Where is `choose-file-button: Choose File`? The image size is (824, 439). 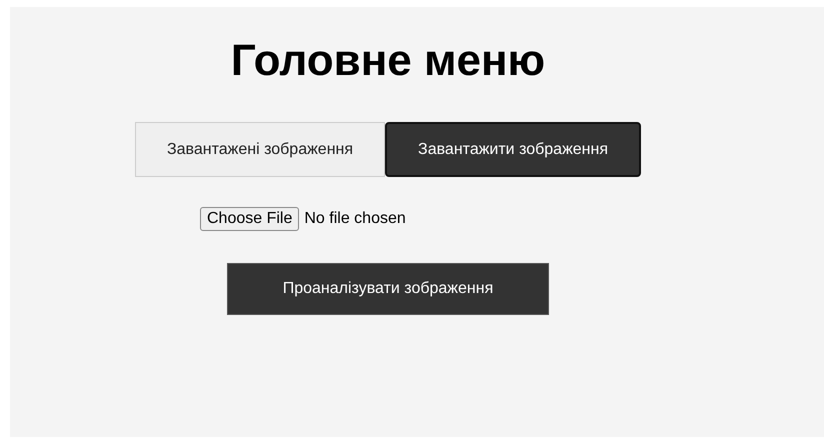 choose-file-button: Choose File is located at coordinates (250, 219).